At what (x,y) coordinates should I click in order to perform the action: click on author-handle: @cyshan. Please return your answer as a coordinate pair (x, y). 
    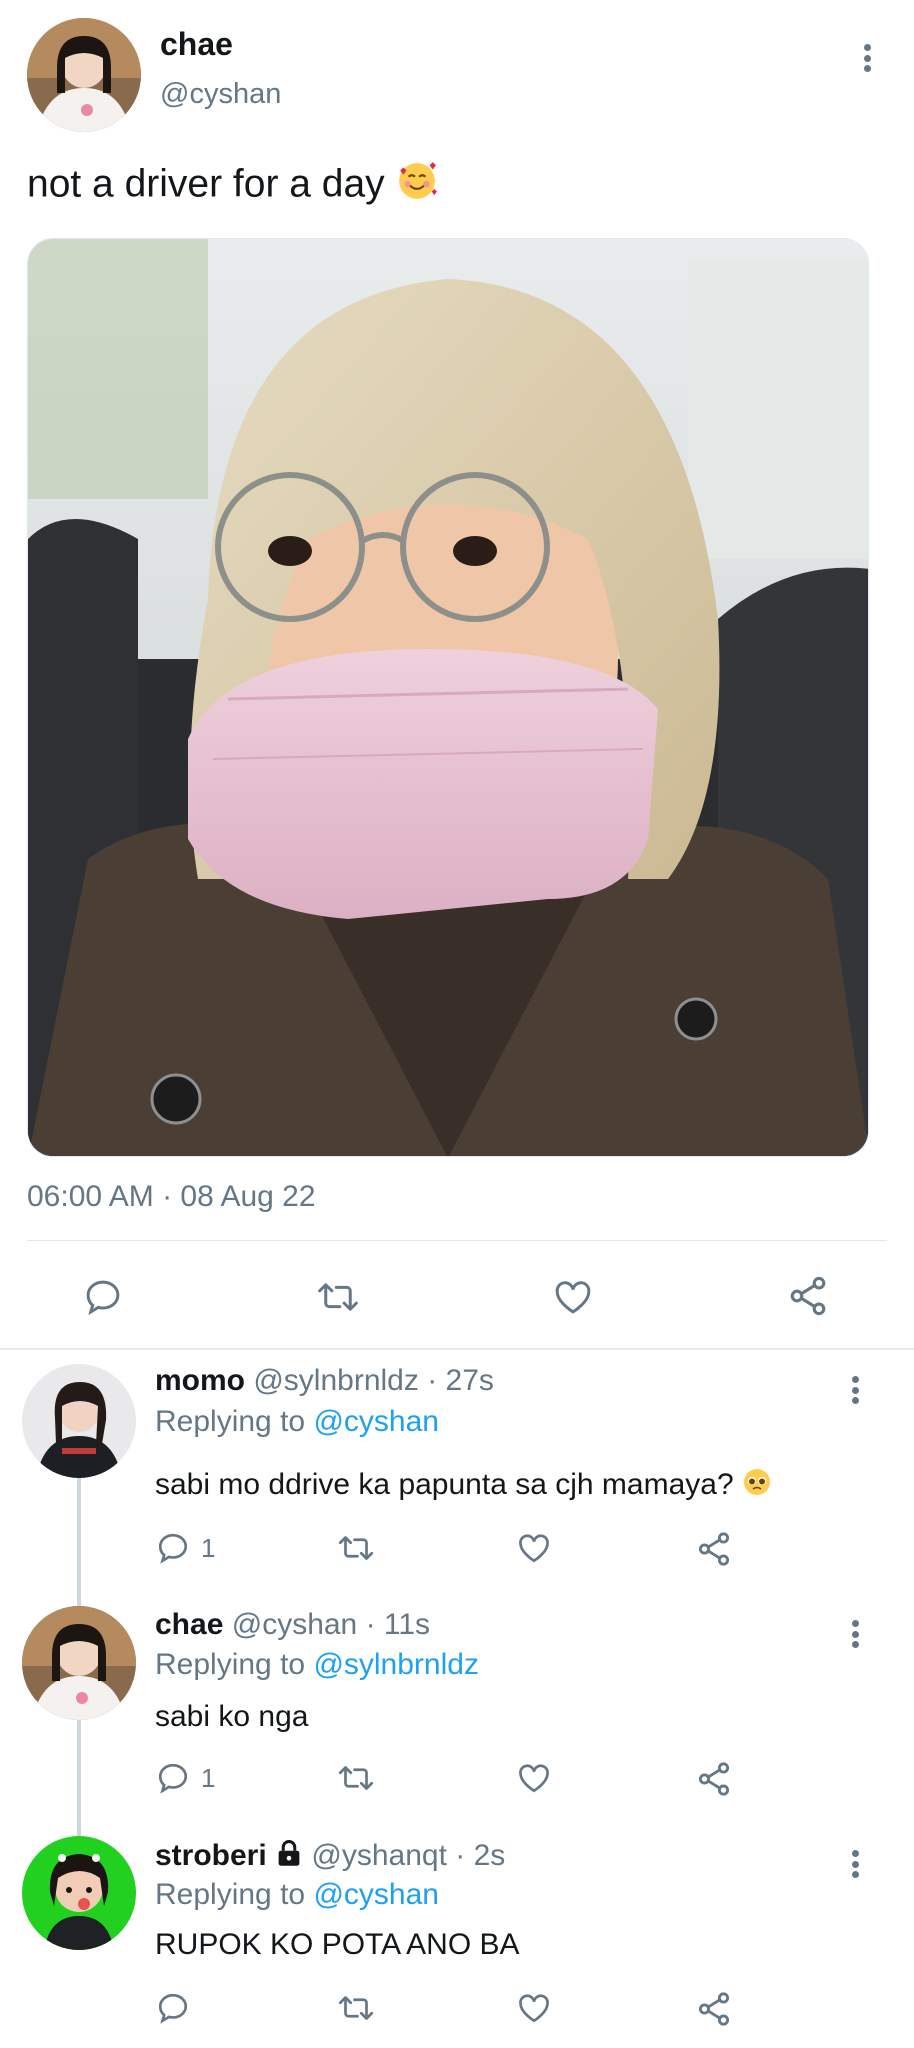
    Looking at the image, I should click on (220, 94).